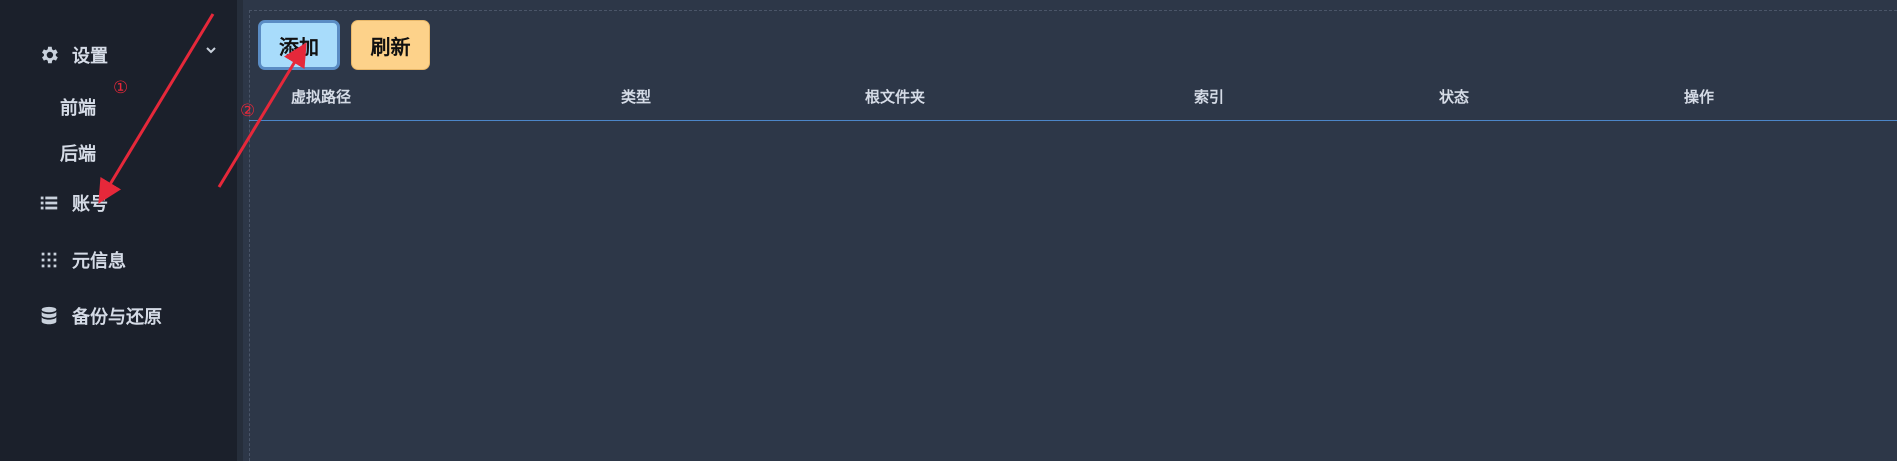 This screenshot has width=1897, height=461. Describe the element at coordinates (211, 50) in the screenshot. I see `chevron-down-icon` at that location.